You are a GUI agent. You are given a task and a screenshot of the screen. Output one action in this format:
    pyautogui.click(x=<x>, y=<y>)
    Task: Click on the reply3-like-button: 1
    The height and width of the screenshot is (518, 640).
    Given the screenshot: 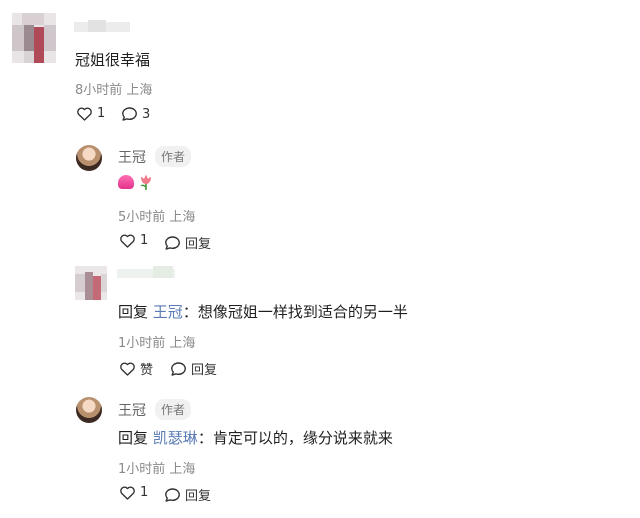 What is the action you would take?
    pyautogui.click(x=133, y=492)
    